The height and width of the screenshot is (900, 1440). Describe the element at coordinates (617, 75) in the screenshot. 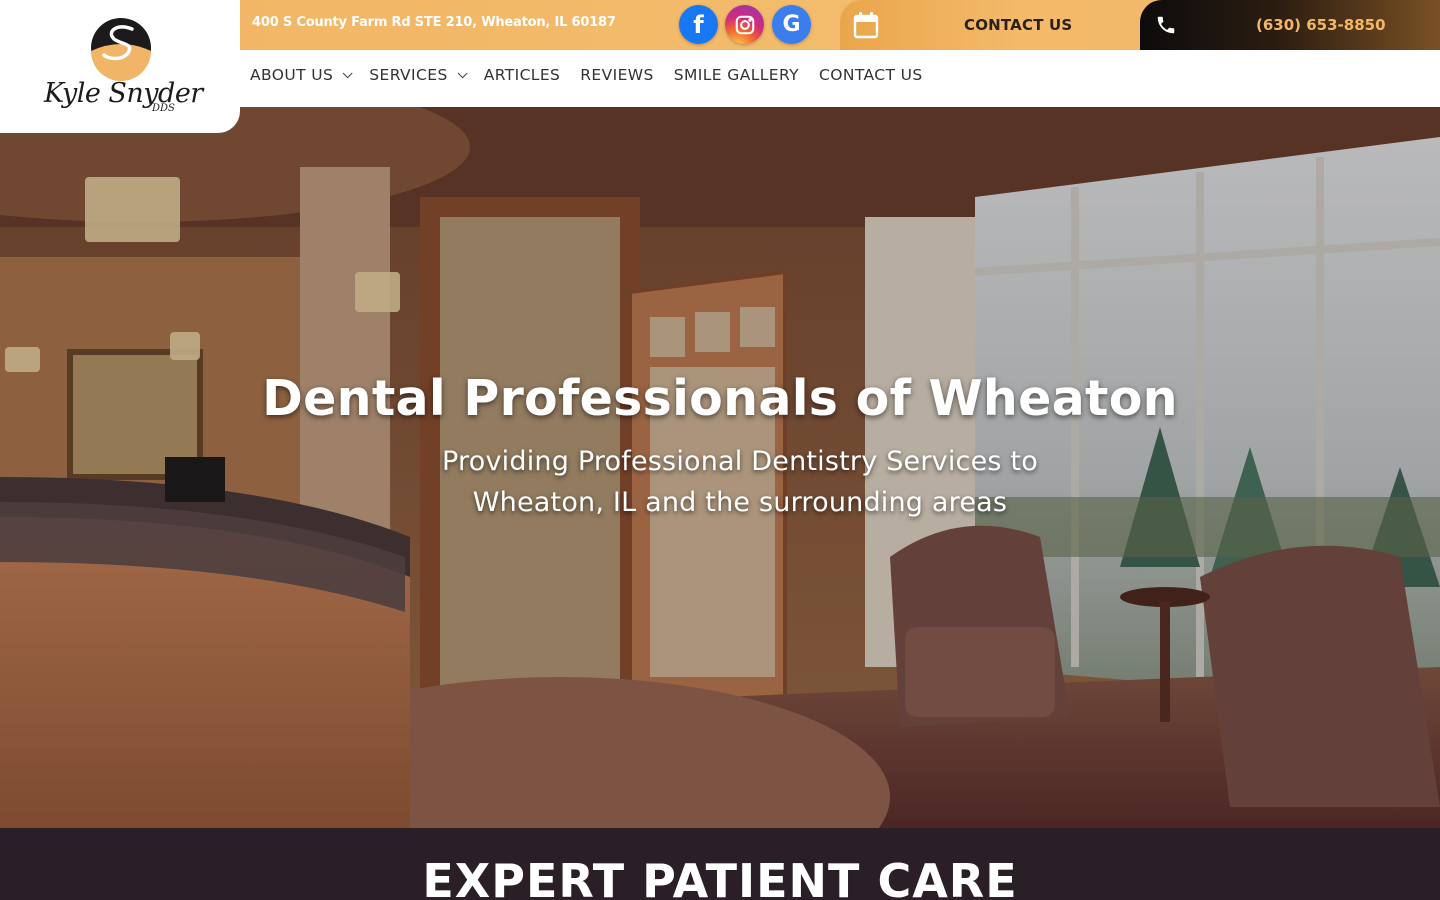

I see `nav-item-reviews: REVIEWS` at that location.